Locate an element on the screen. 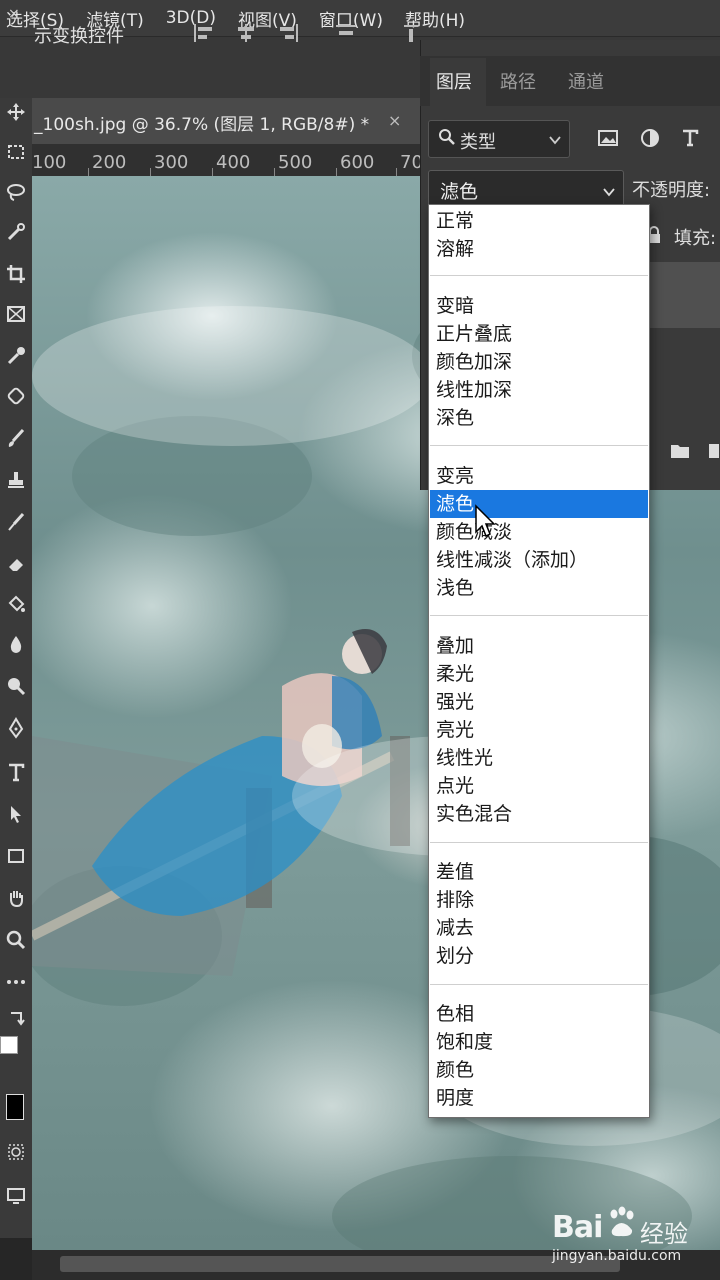 The width and height of the screenshot is (720, 1280). quick-select-tool-icon is located at coordinates (16, 232).